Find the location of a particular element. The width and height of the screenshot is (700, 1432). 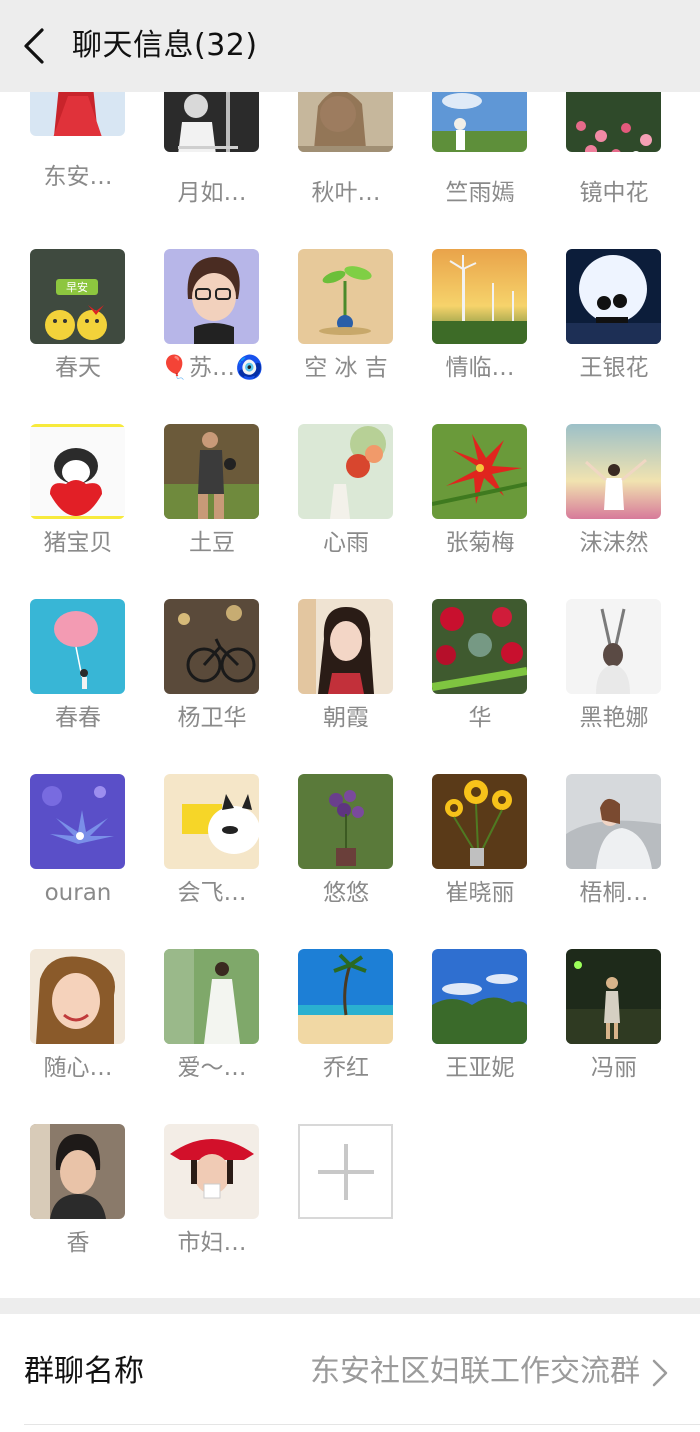

chevron-right-icon is located at coordinates (660, 1373).